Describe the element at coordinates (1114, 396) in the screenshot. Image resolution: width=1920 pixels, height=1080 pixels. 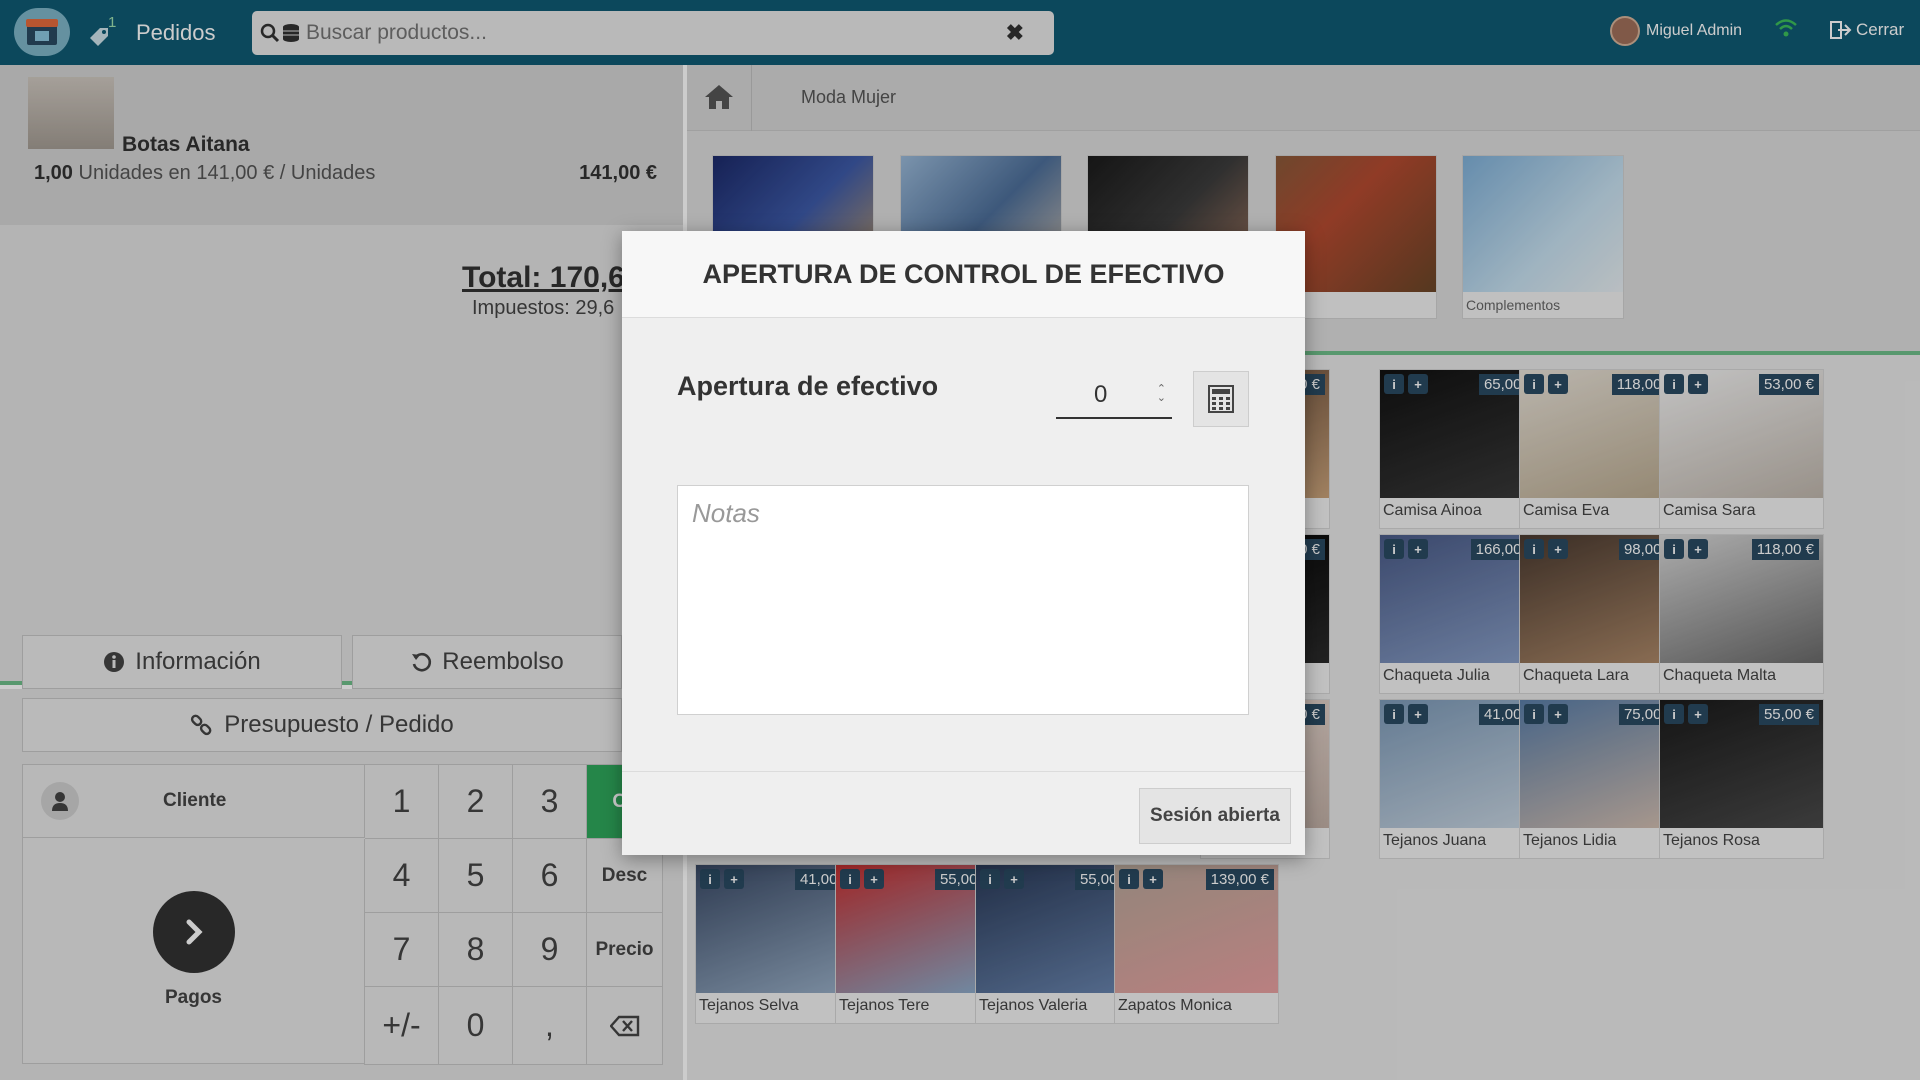
I see `opening-cash-input: 0 ⌃ ⌄` at that location.